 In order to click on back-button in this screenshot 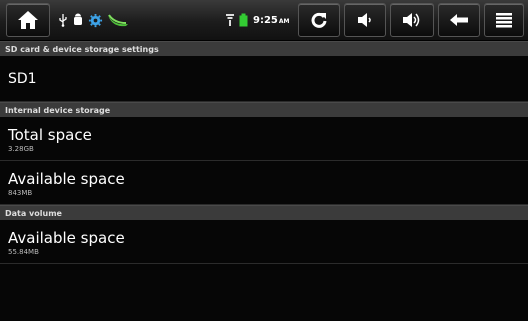, I will do `click(459, 20)`.